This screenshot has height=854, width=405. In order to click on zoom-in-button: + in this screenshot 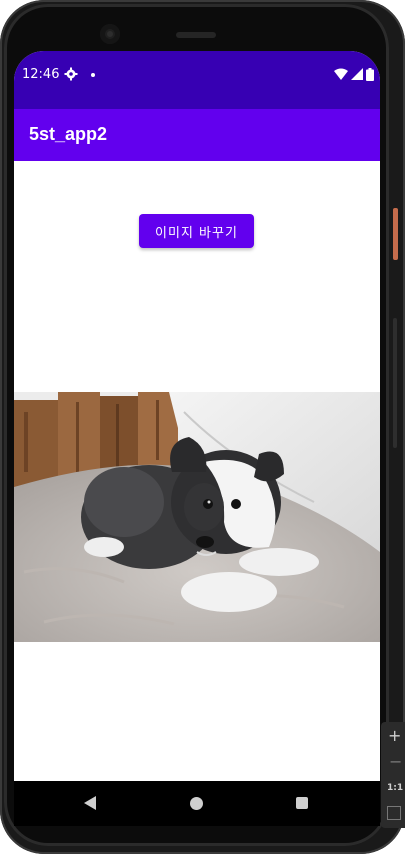, I will do `click(394, 736)`.